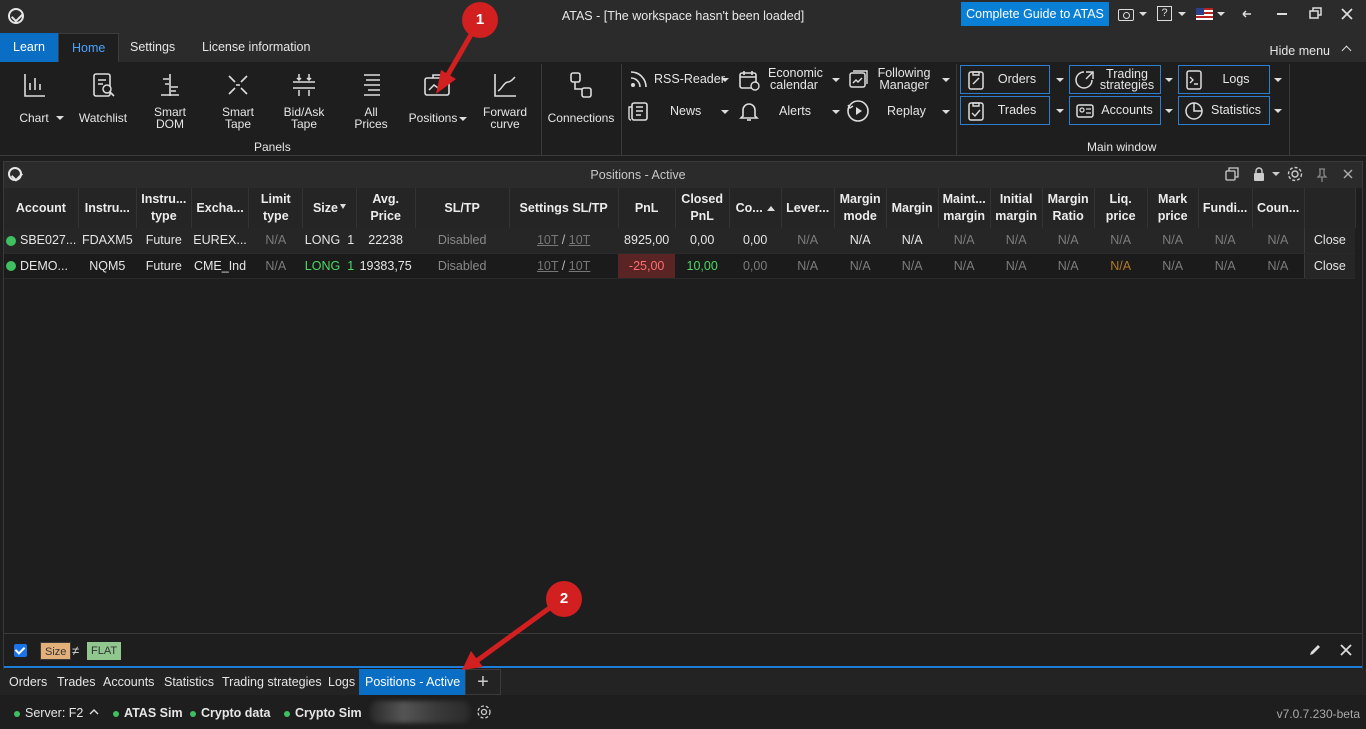 The image size is (1366, 729). I want to click on annotation-arrows, so click(497, 346).